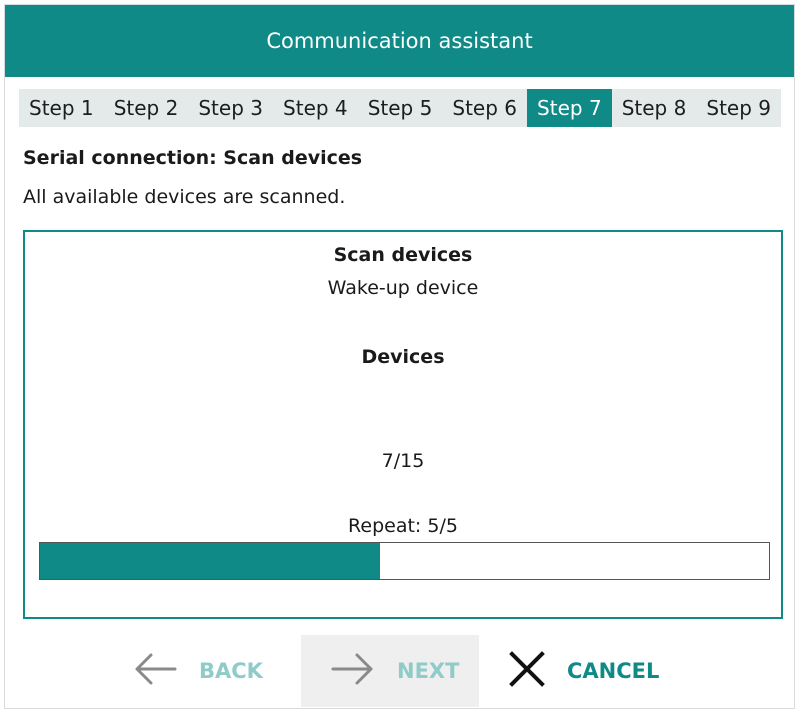  What do you see at coordinates (155, 671) in the screenshot?
I see `arrow-left-icon` at bounding box center [155, 671].